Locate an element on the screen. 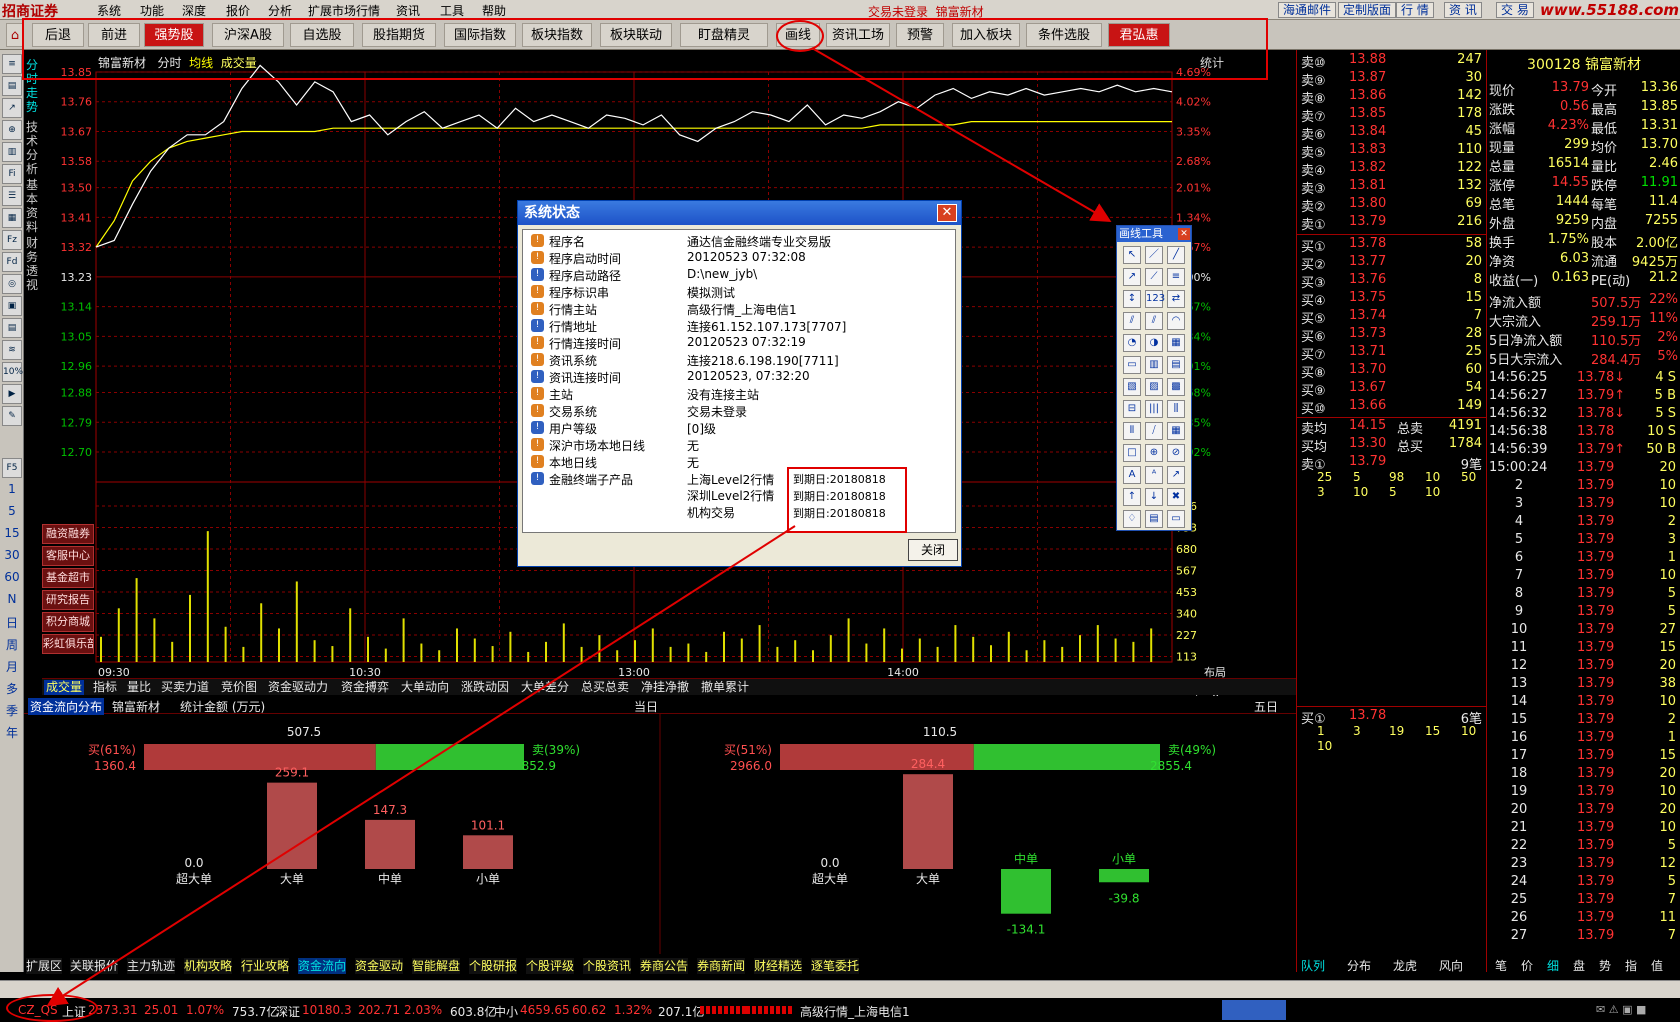 This screenshot has width=1680, height=1022. fan-icon: ▤ is located at coordinates (1176, 365).